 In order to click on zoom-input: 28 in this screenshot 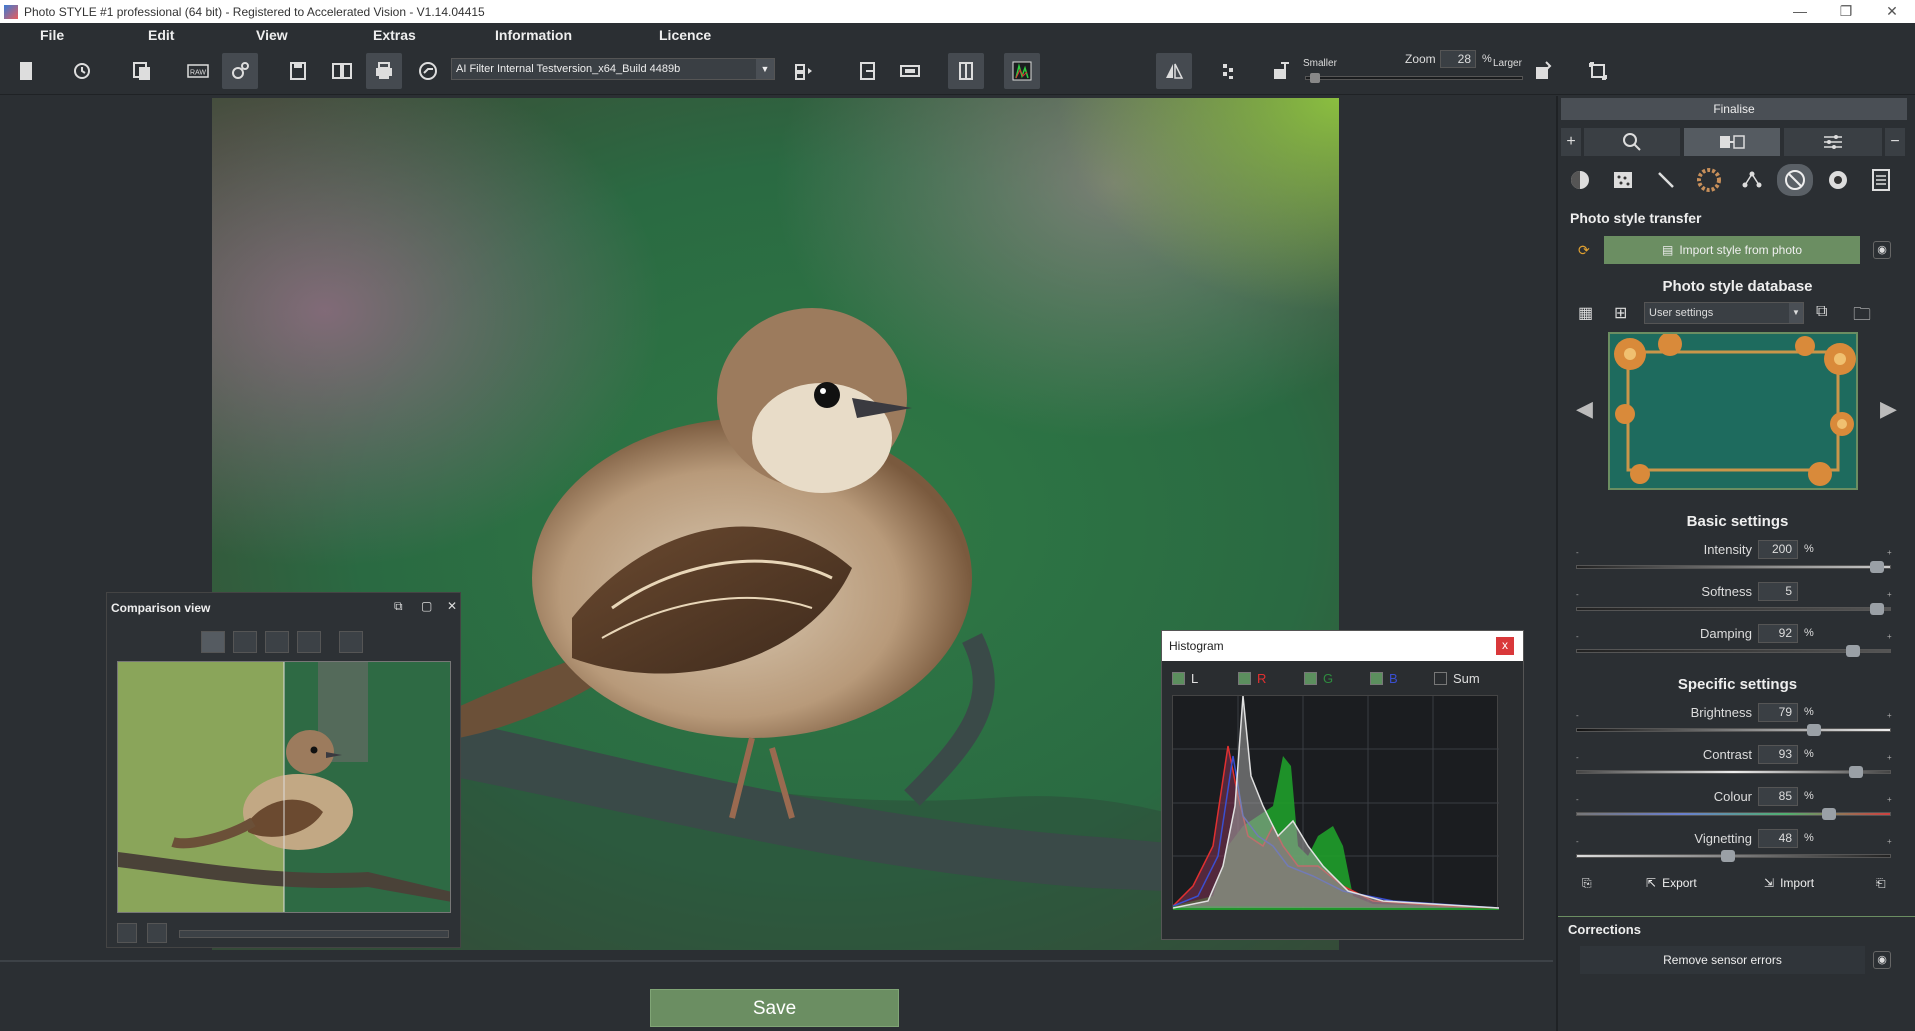, I will do `click(1458, 59)`.